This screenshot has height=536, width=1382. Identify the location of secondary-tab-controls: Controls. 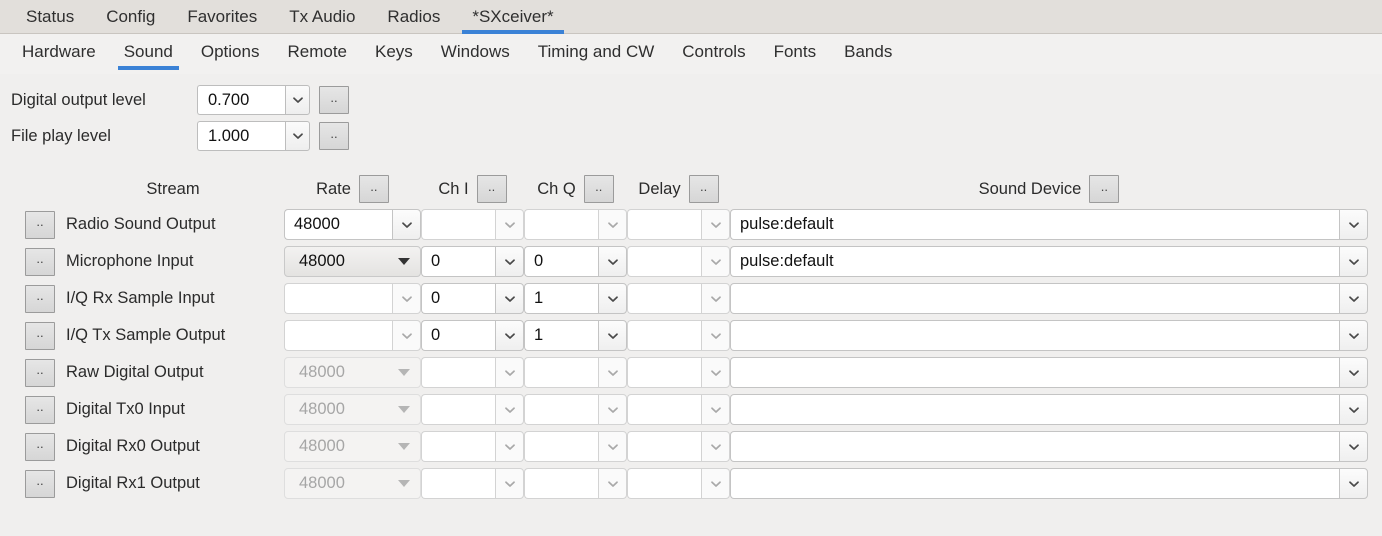
(713, 52).